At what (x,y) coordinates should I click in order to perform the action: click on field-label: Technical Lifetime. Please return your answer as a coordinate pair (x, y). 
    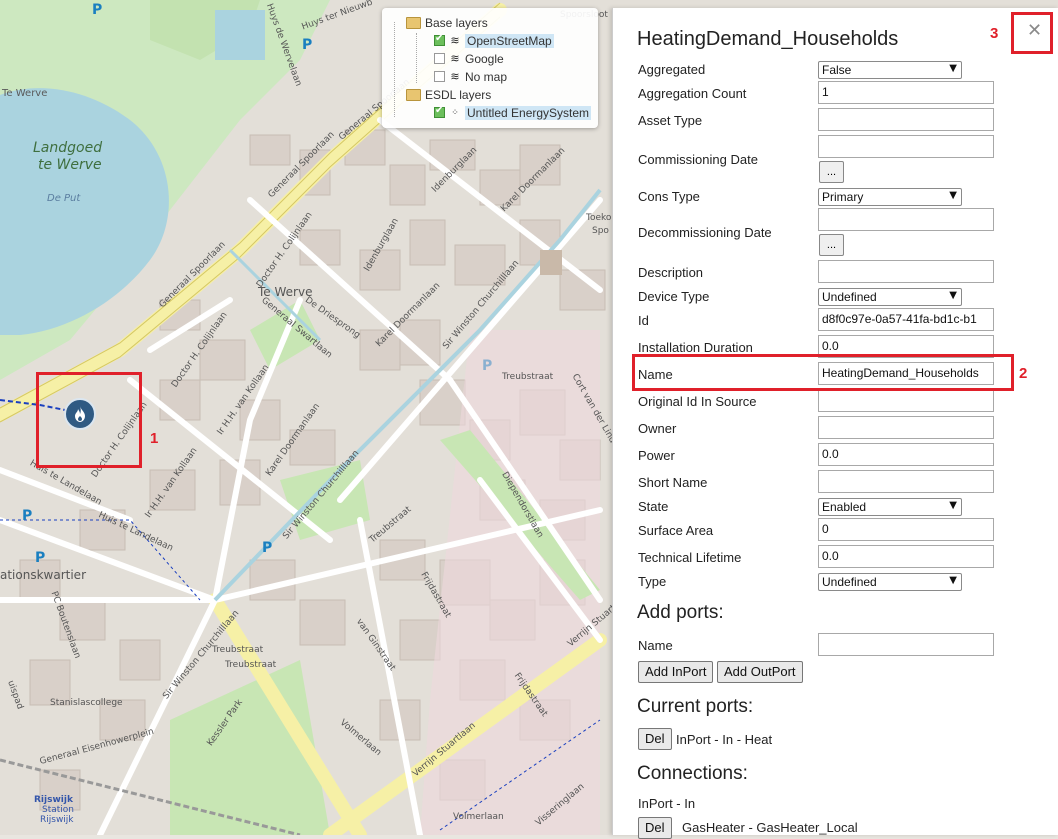
    Looking at the image, I should click on (690, 557).